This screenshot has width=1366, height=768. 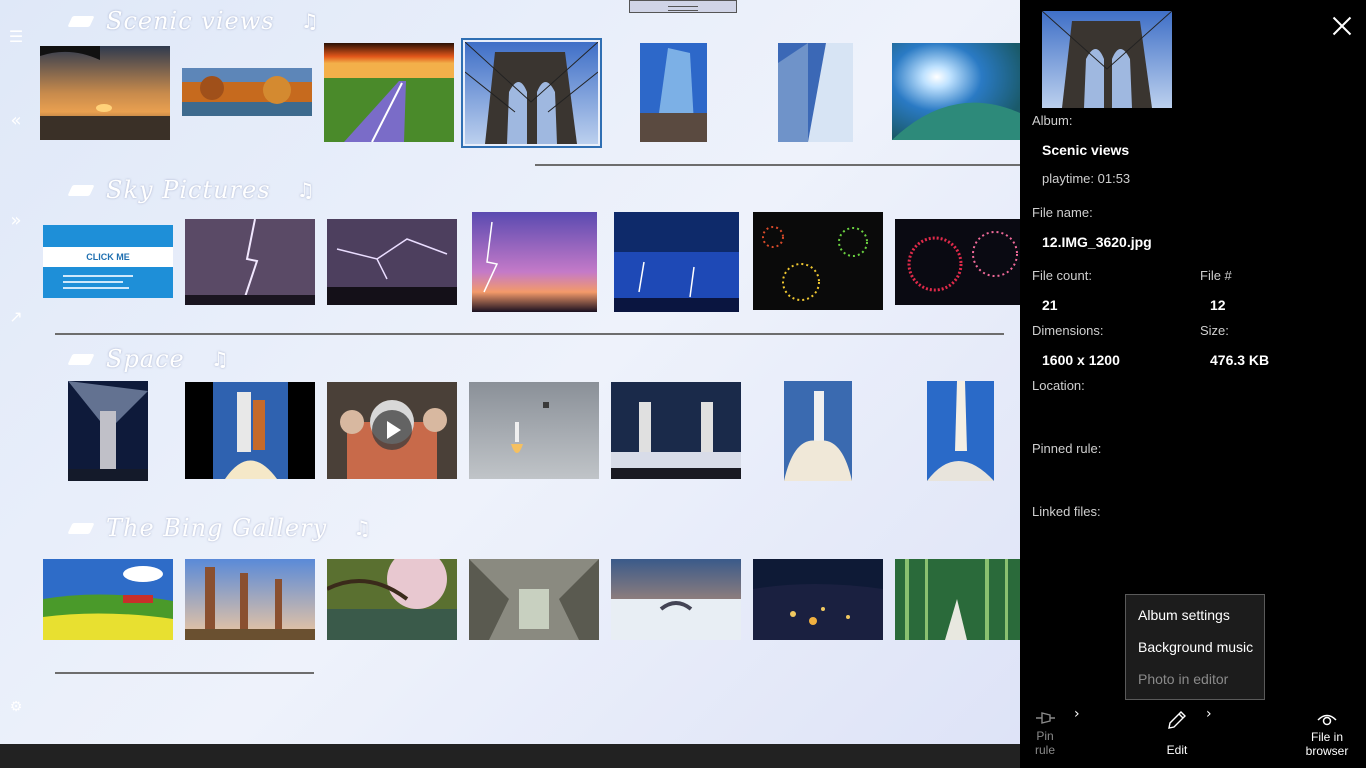 I want to click on album-title: Space, so click(x=145, y=359).